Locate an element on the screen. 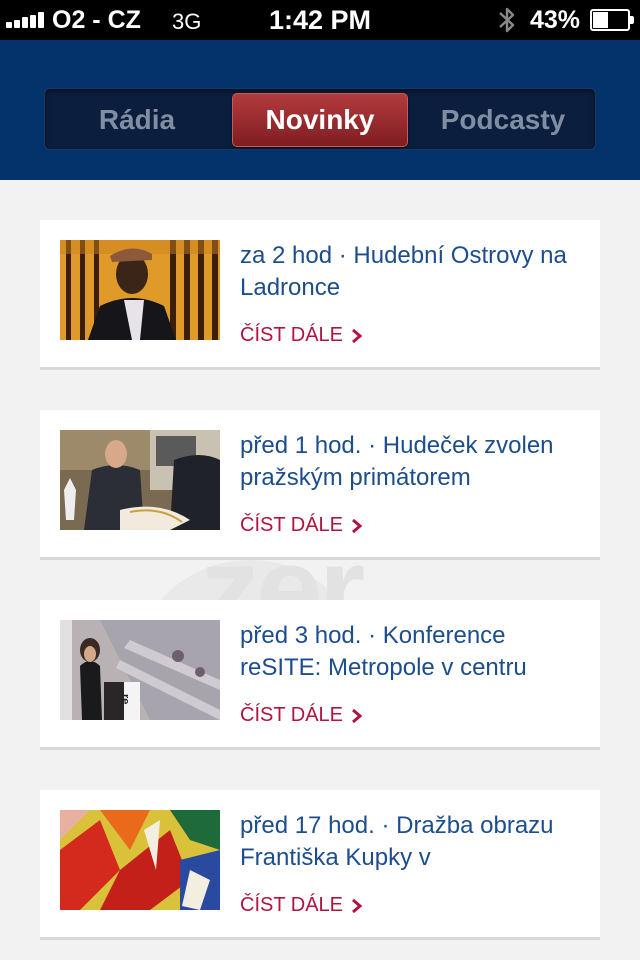  tab-podcasty: Podcasty is located at coordinates (503, 120).